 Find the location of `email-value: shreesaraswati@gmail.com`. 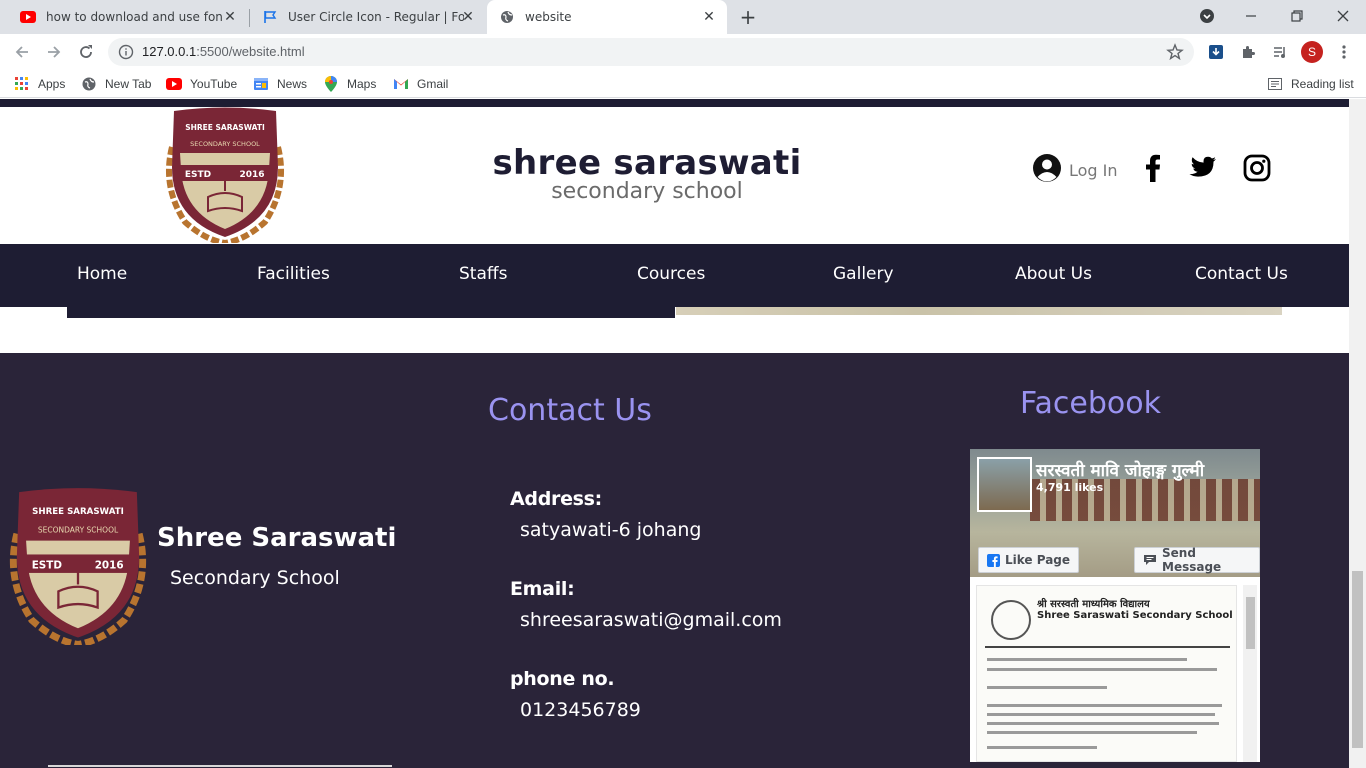

email-value: shreesaraswati@gmail.com is located at coordinates (651, 620).